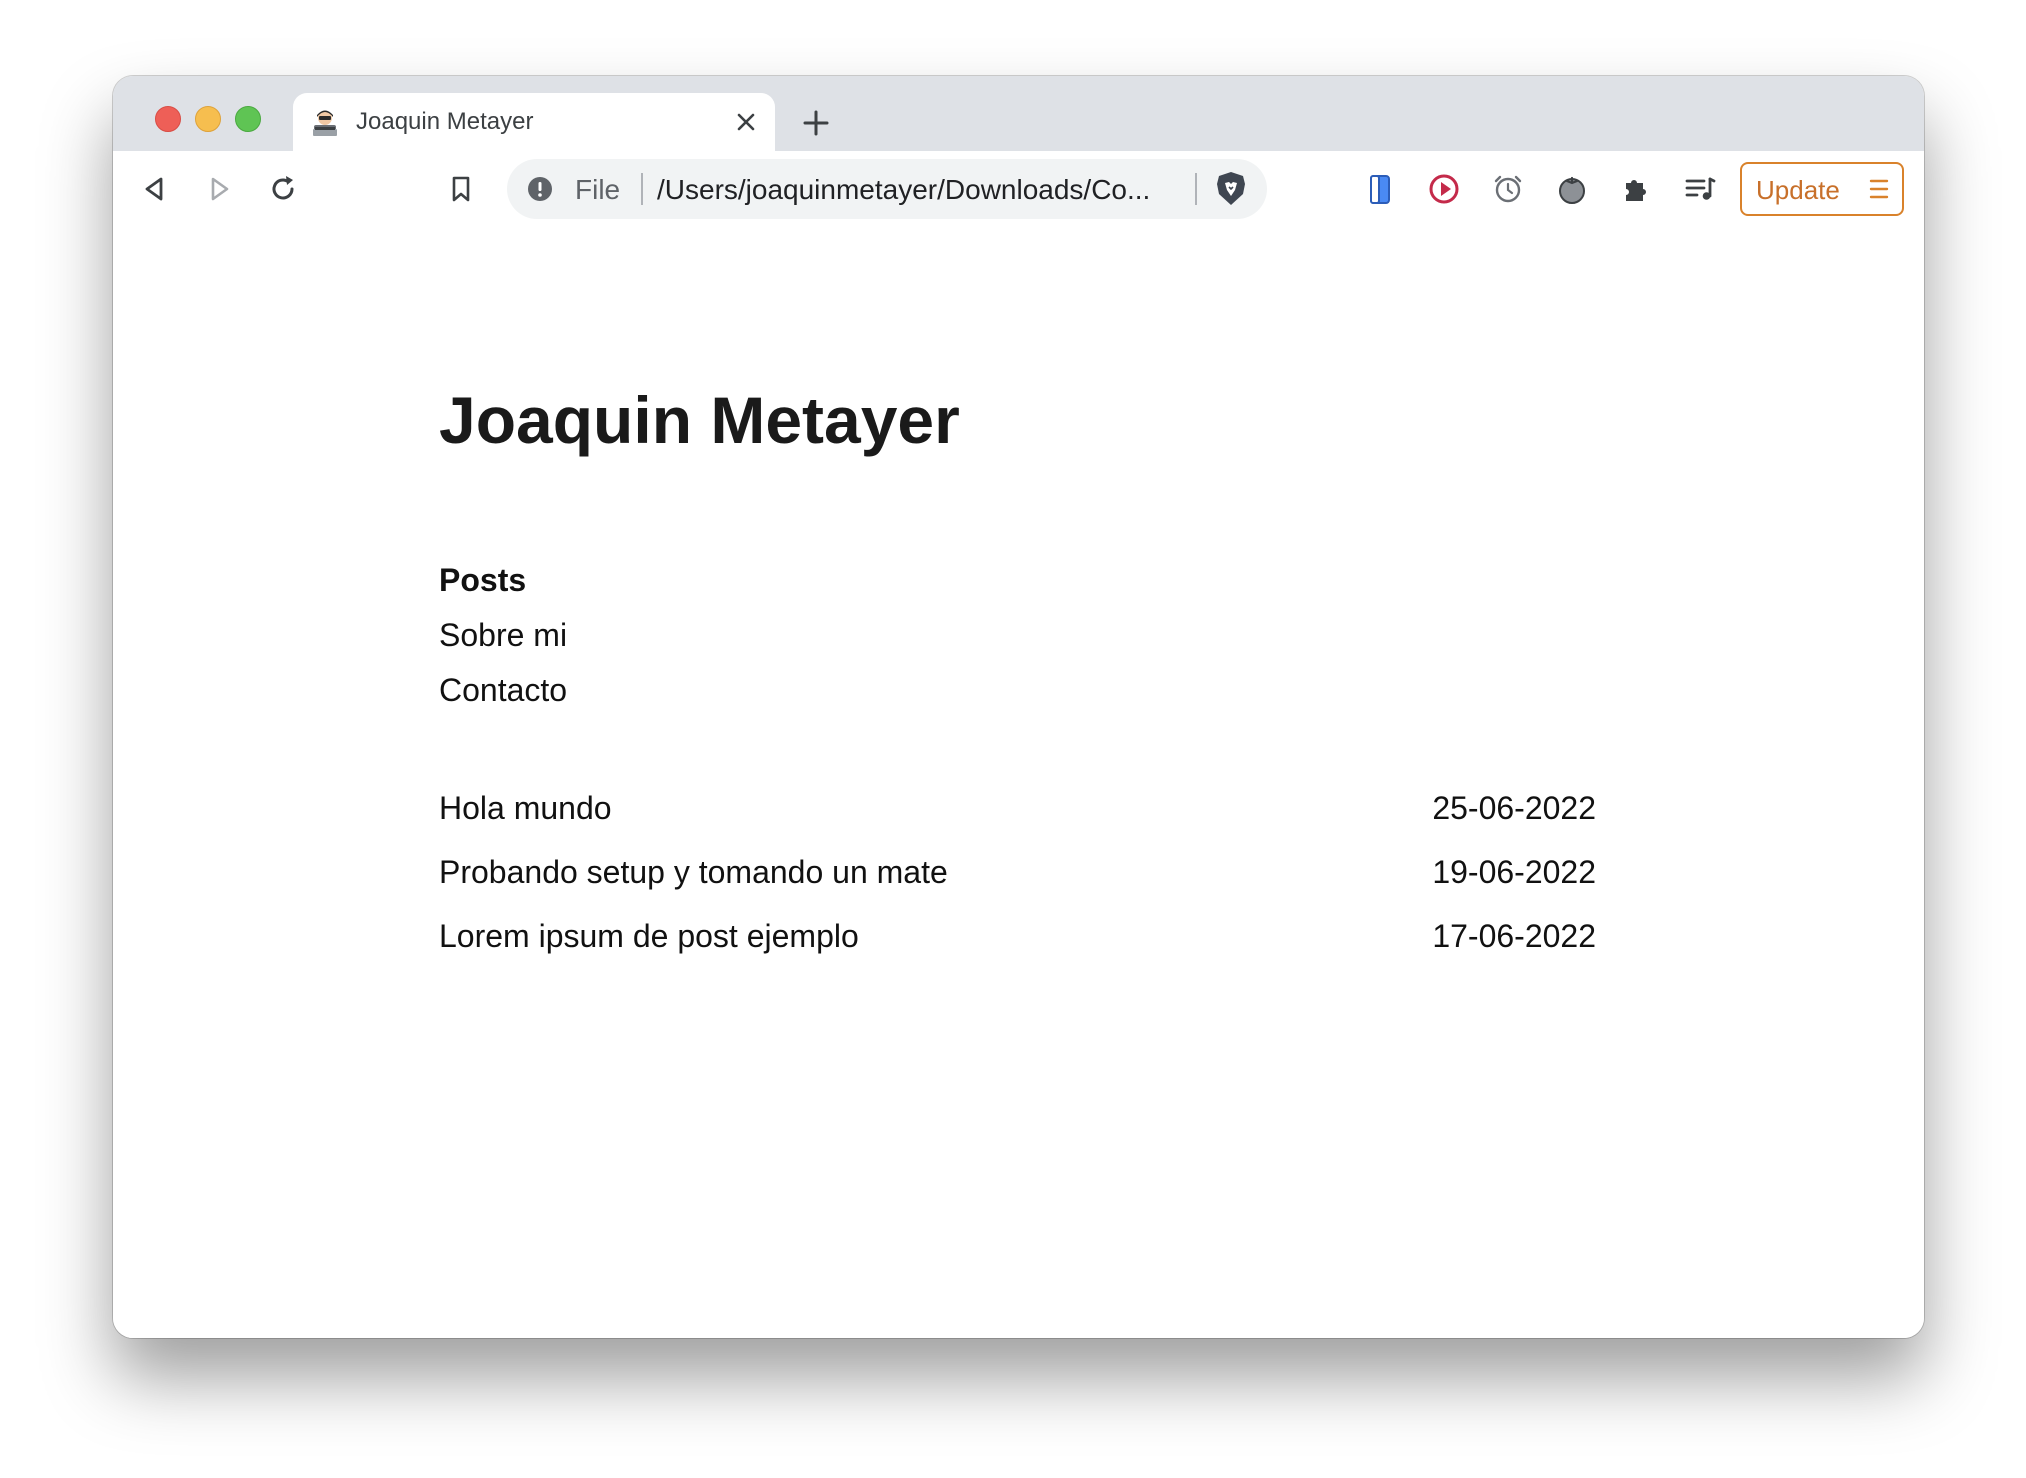 The image size is (2026, 1478). I want to click on post-row: Lorem ipsum de post ejemplo 17-06-2022, so click(1017, 940).